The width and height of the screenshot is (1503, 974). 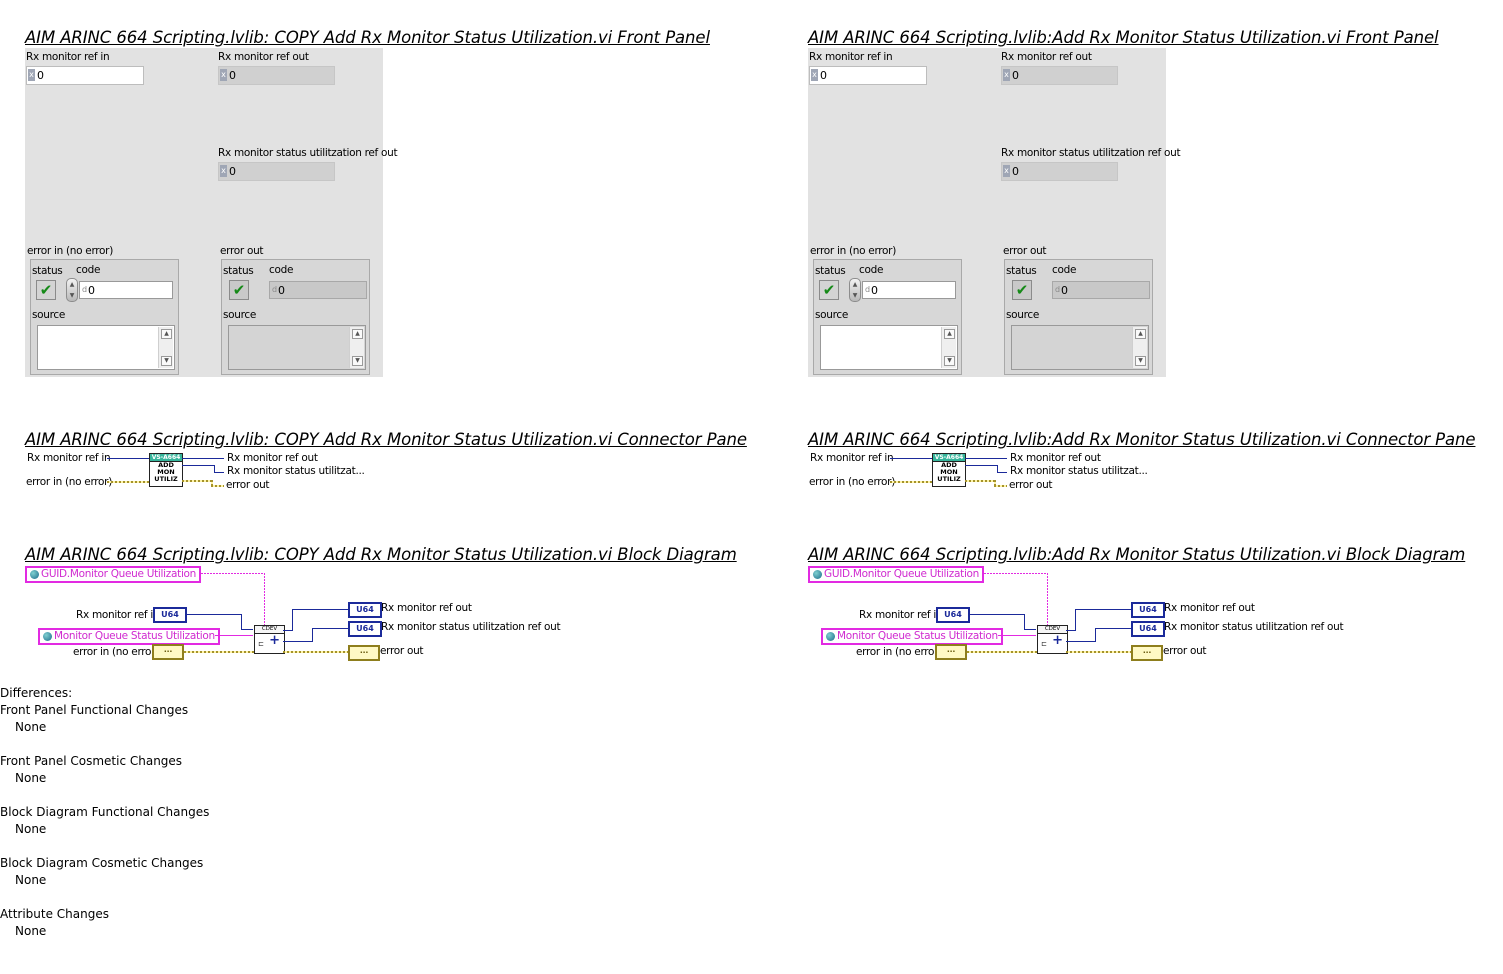 I want to click on diff-category: Front Panel Cosmetic Changes, so click(x=91, y=761).